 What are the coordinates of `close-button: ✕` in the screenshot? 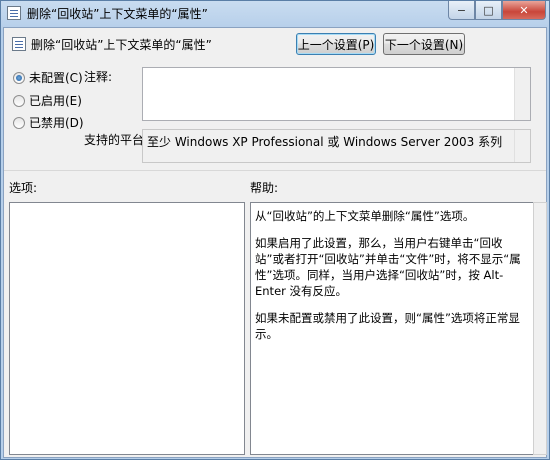 It's located at (524, 10).